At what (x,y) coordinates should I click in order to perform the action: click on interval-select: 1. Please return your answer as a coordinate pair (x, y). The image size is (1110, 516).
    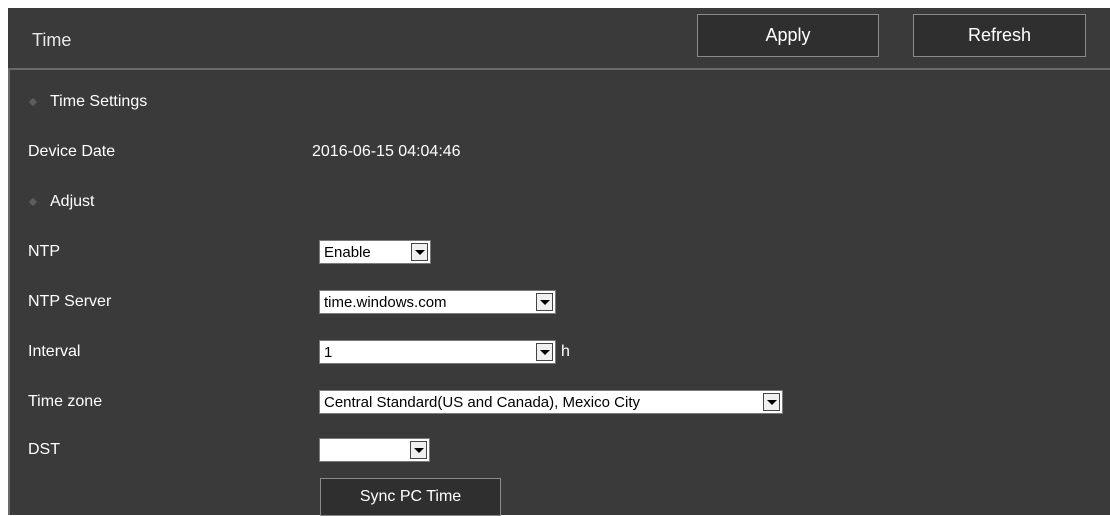
    Looking at the image, I should click on (437, 352).